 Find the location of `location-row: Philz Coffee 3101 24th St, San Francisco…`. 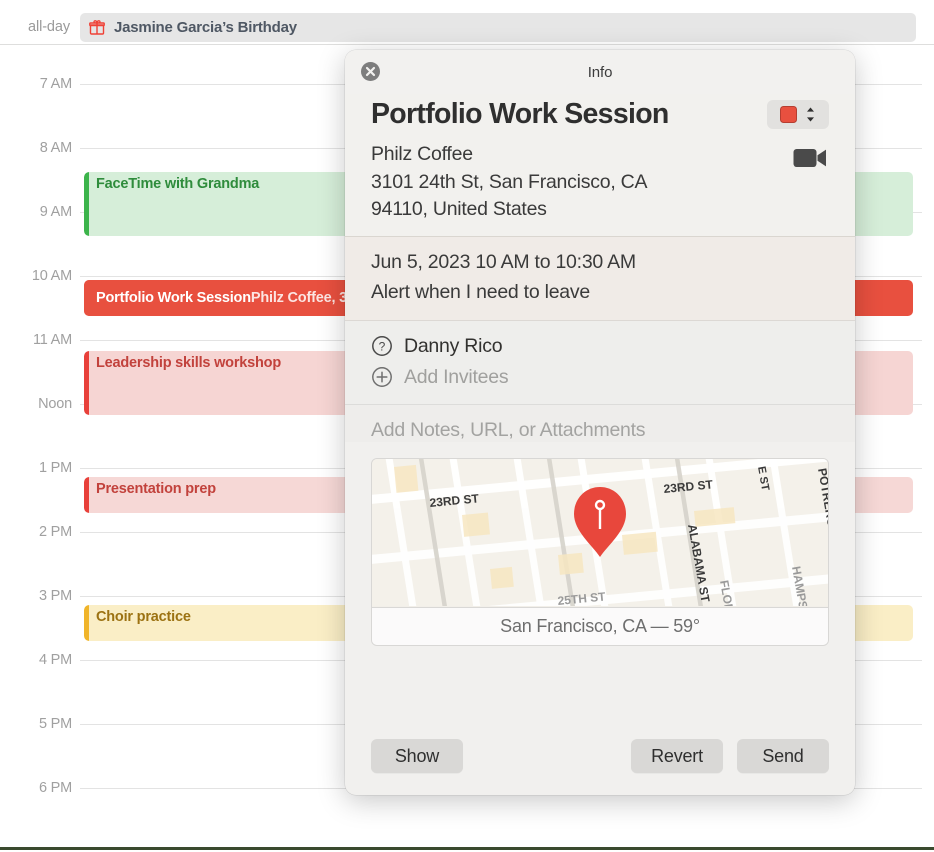

location-row: Philz Coffee 3101 24th St, San Francisco… is located at coordinates (600, 183).